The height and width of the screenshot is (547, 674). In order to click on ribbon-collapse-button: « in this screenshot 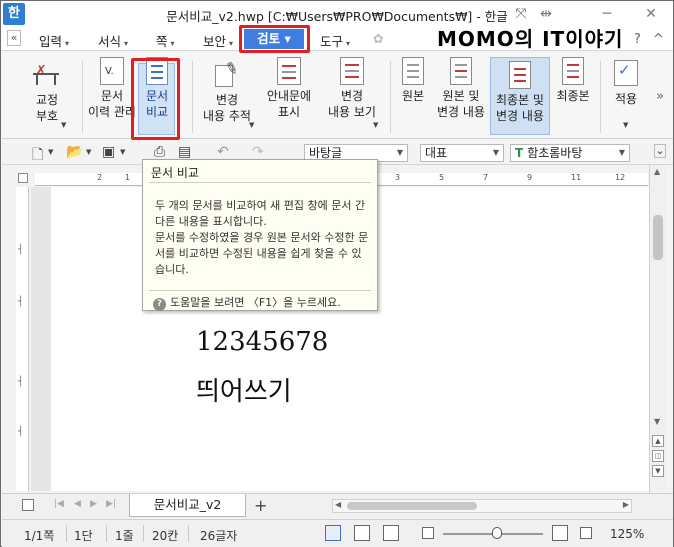, I will do `click(14, 38)`.